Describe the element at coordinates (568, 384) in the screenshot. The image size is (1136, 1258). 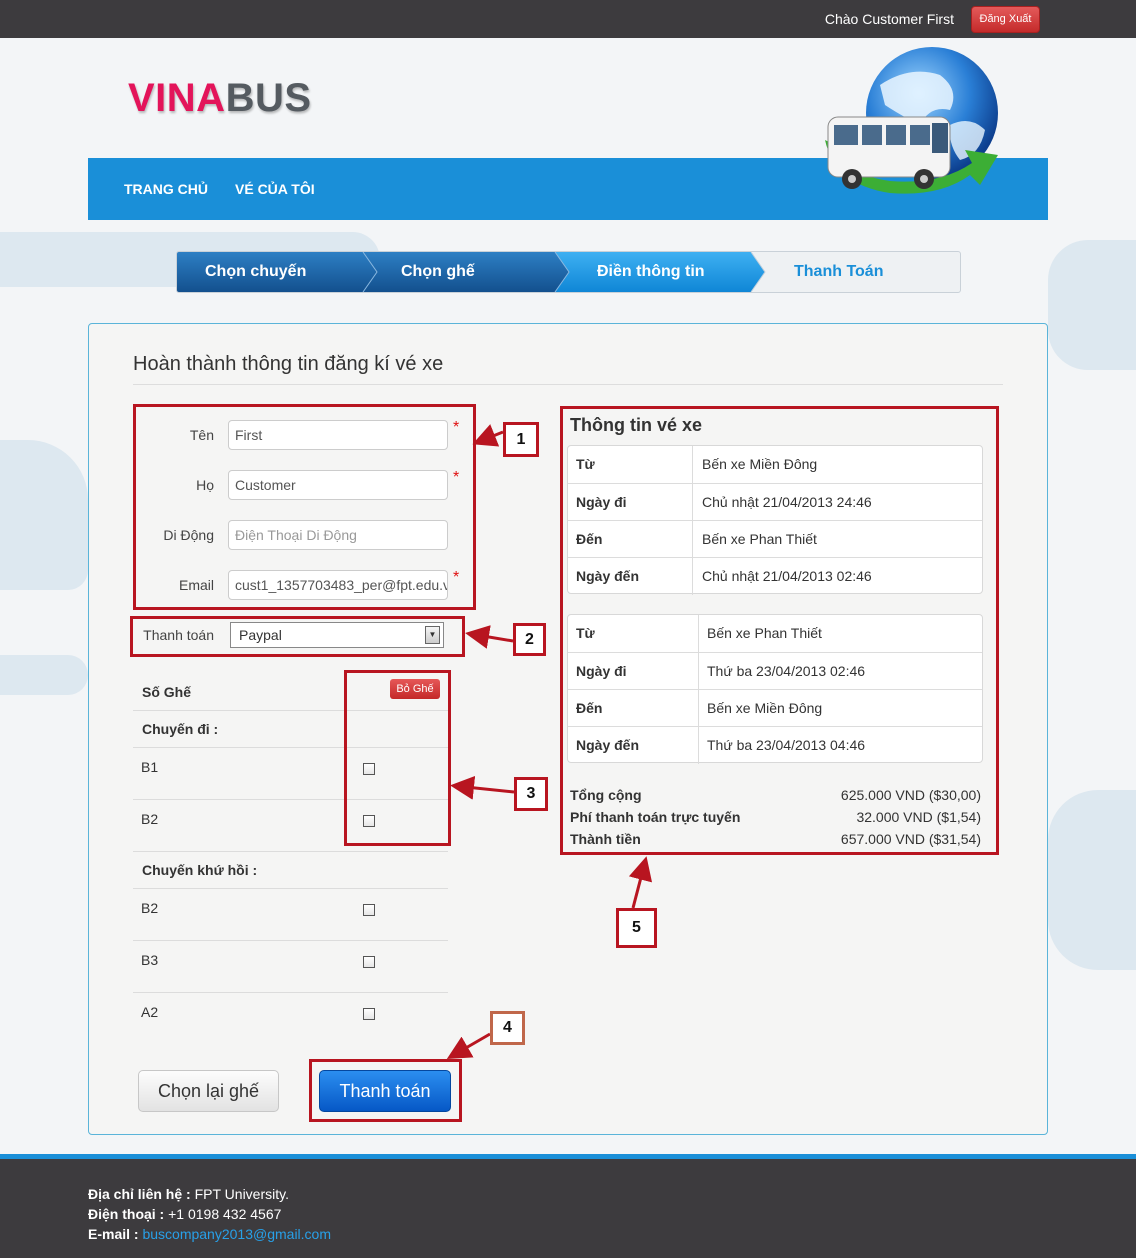
I see `title-divider` at that location.